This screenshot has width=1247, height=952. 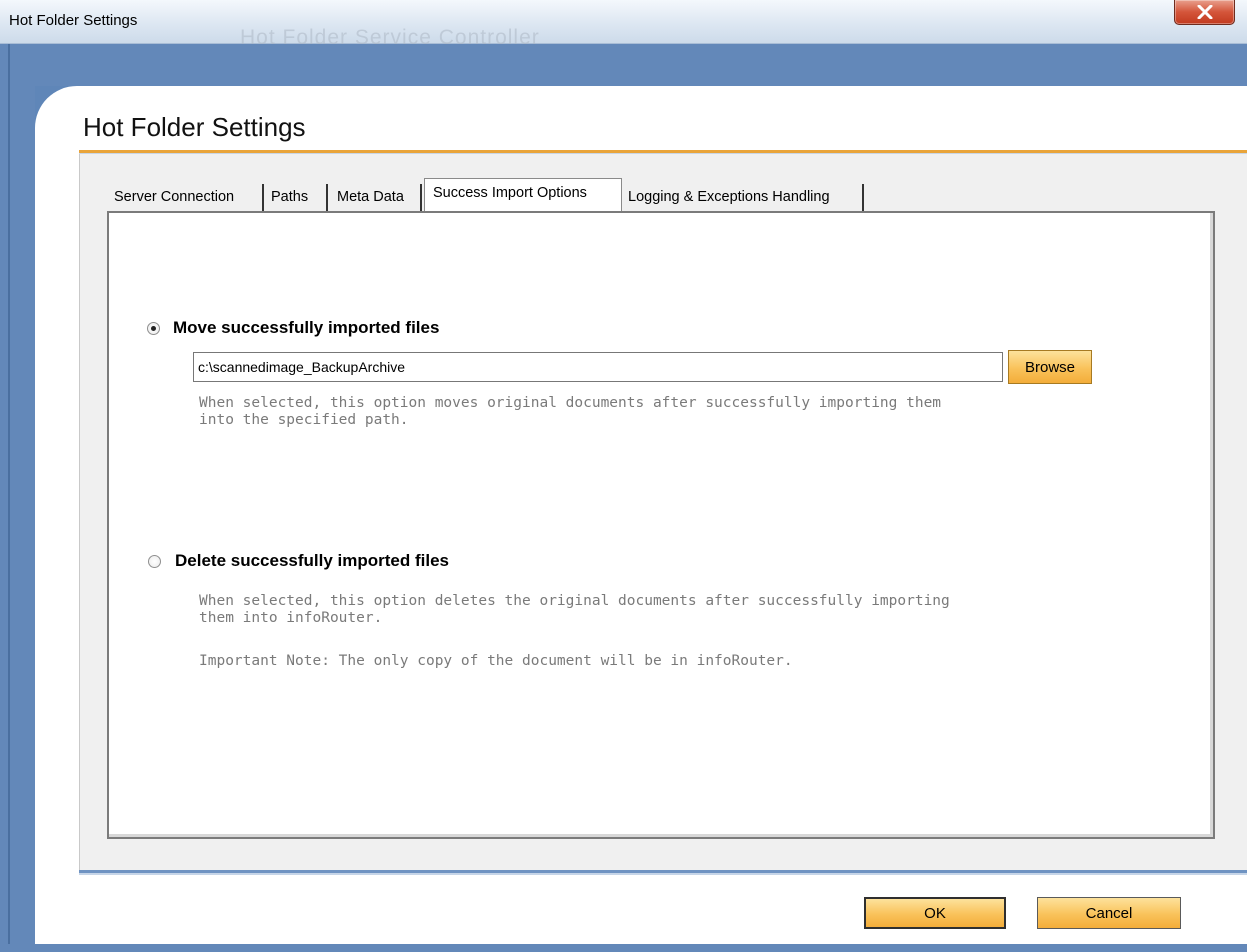 I want to click on move-files-label: Move successfully imported files, so click(x=306, y=328).